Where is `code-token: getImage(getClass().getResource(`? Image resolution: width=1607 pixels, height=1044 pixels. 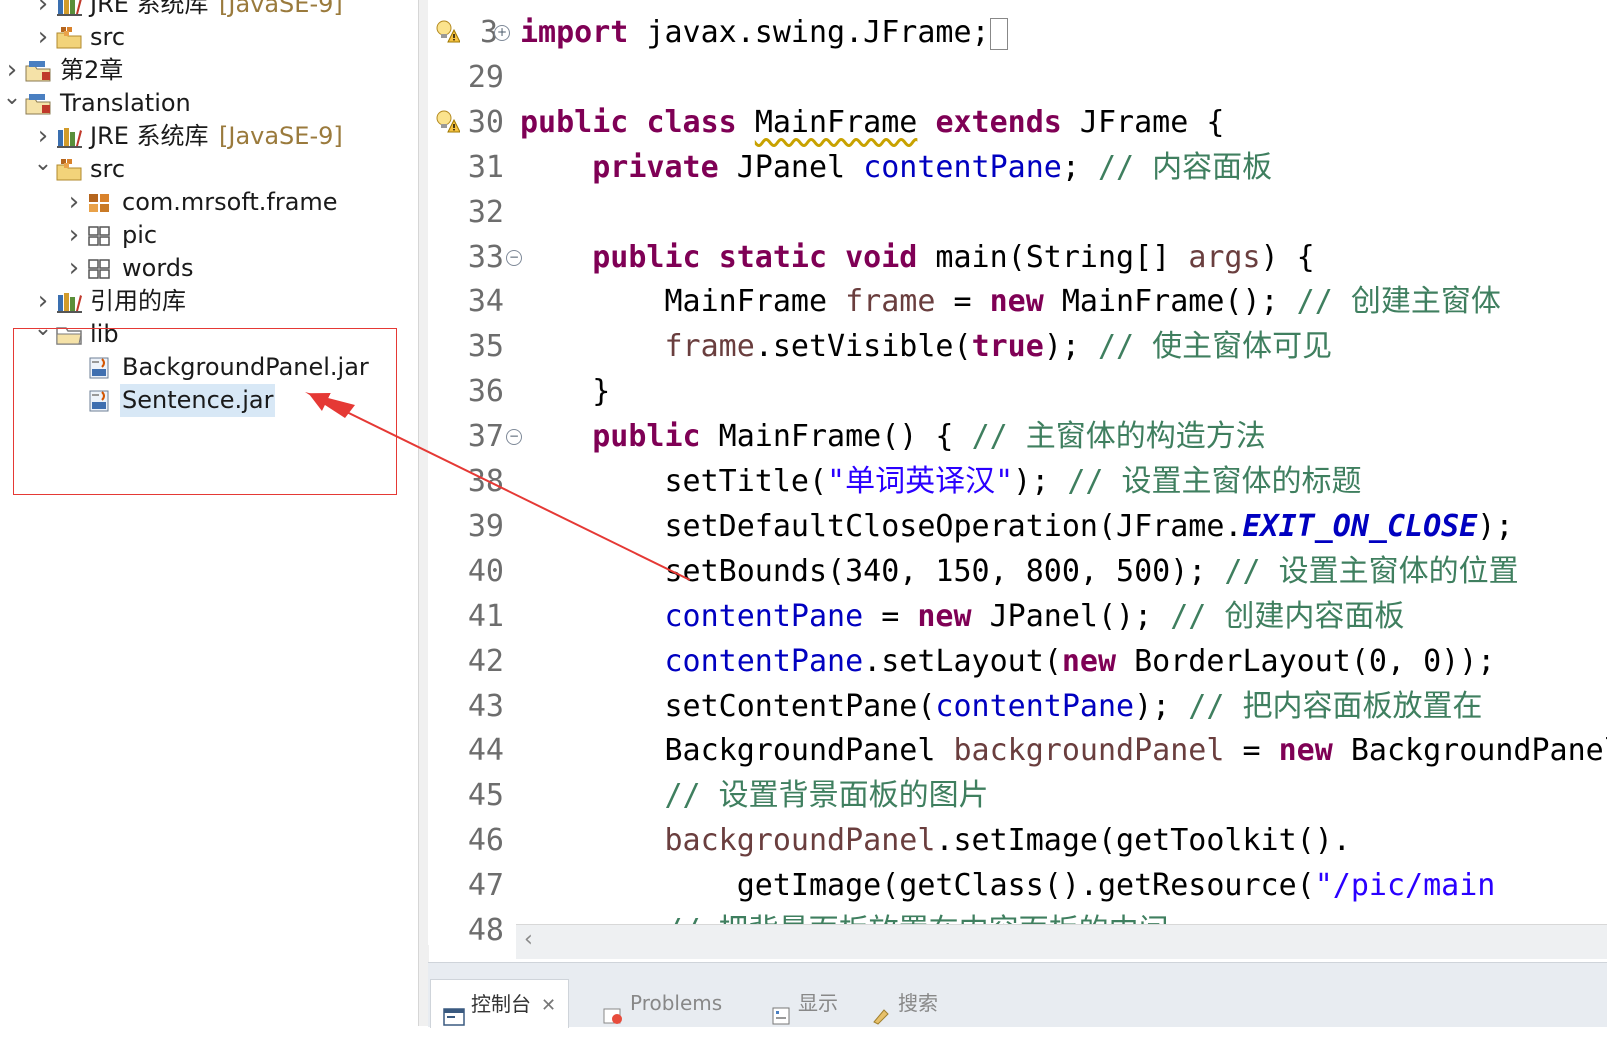
code-token: getImage(getClass().getResource( is located at coordinates (917, 886).